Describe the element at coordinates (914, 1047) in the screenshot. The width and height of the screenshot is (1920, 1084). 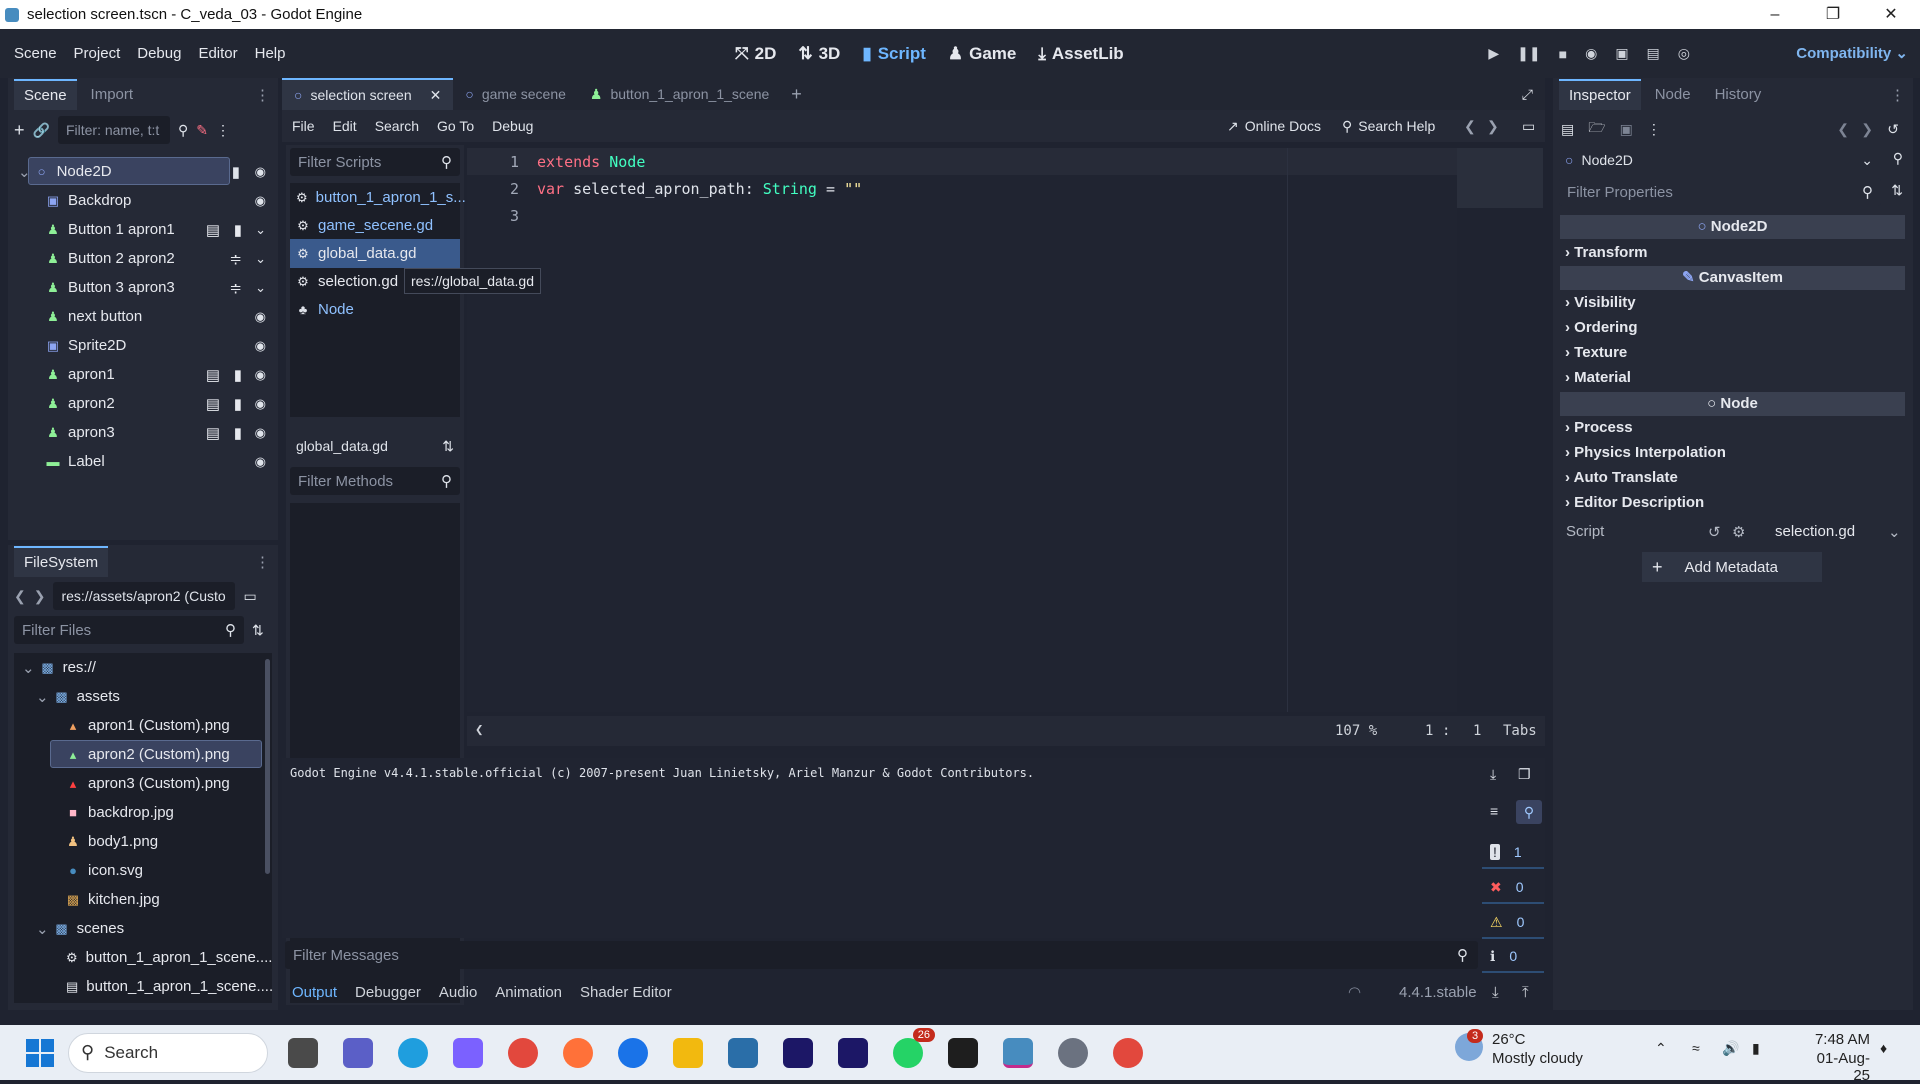
I see `whatsapp-icon: 26` at that location.